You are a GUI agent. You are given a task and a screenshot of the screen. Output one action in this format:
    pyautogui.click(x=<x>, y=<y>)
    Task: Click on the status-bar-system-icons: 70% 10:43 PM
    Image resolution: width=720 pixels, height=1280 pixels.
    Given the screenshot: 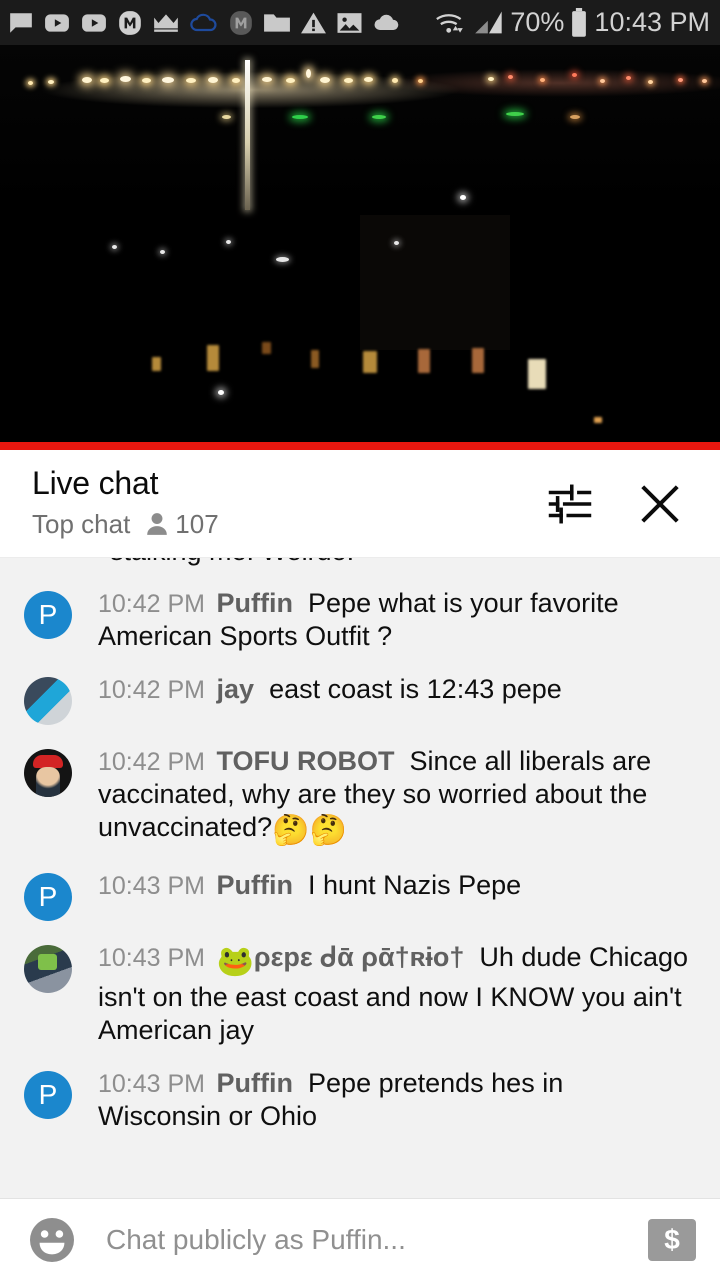 What is the action you would take?
    pyautogui.click(x=572, y=22)
    